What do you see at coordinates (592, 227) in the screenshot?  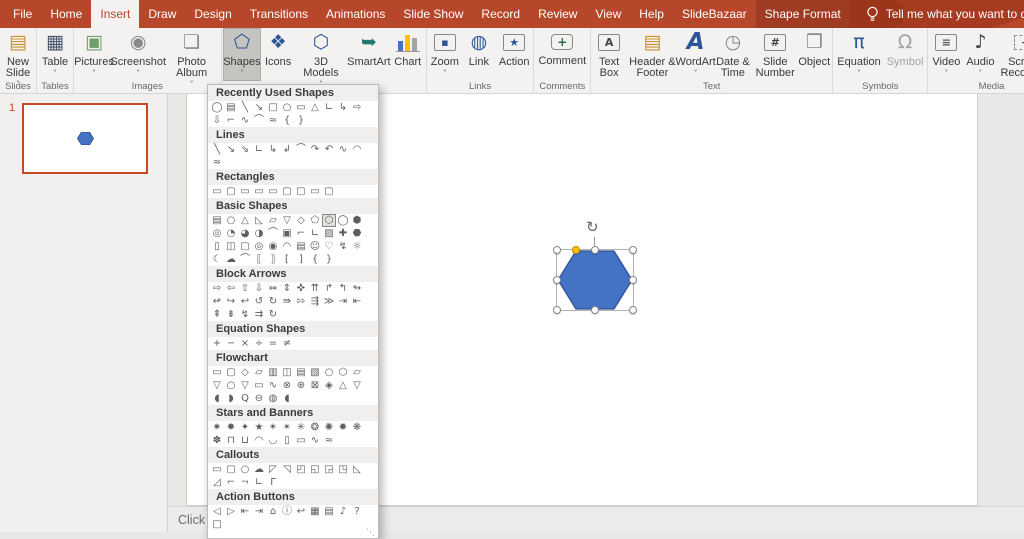 I see `rotation-handle: ↻` at bounding box center [592, 227].